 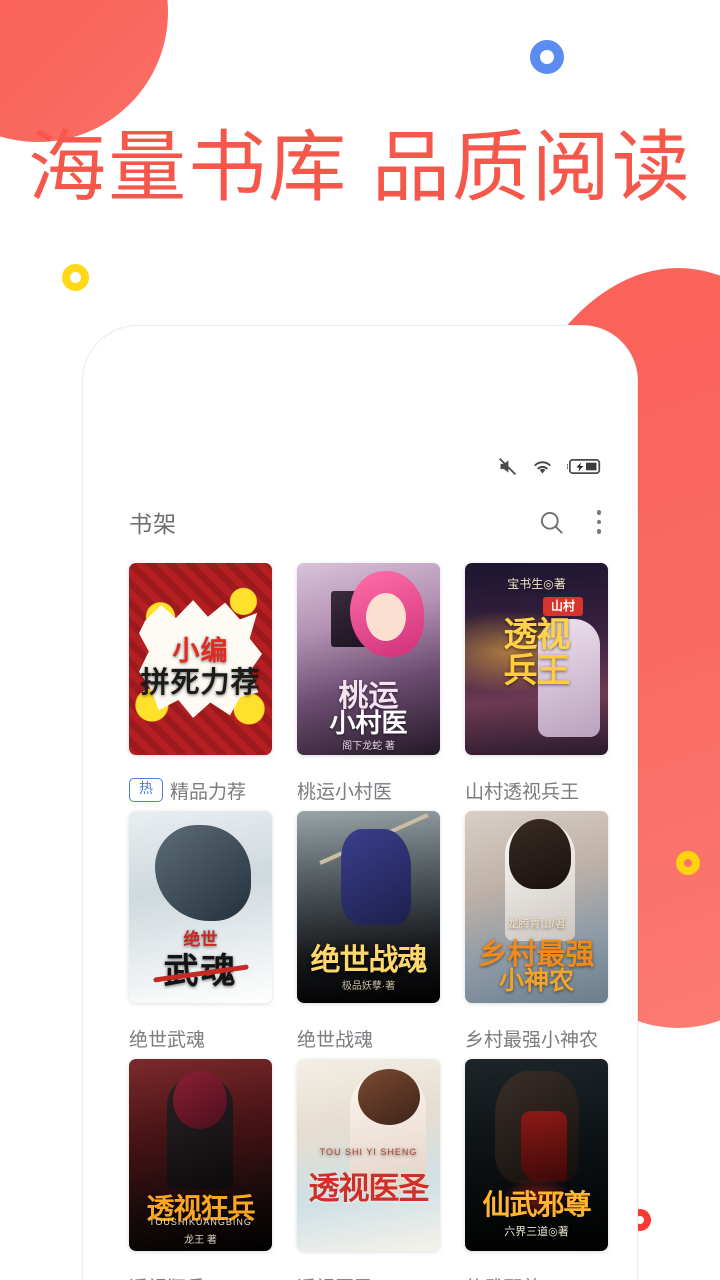 I want to click on wifi-icon, so click(x=542, y=466).